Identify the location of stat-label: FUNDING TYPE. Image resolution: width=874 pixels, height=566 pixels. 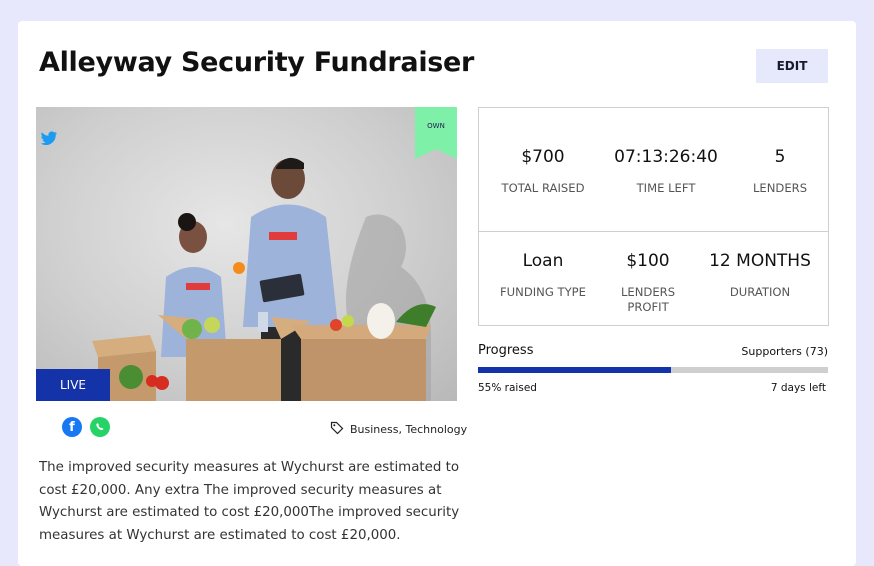
(543, 292).